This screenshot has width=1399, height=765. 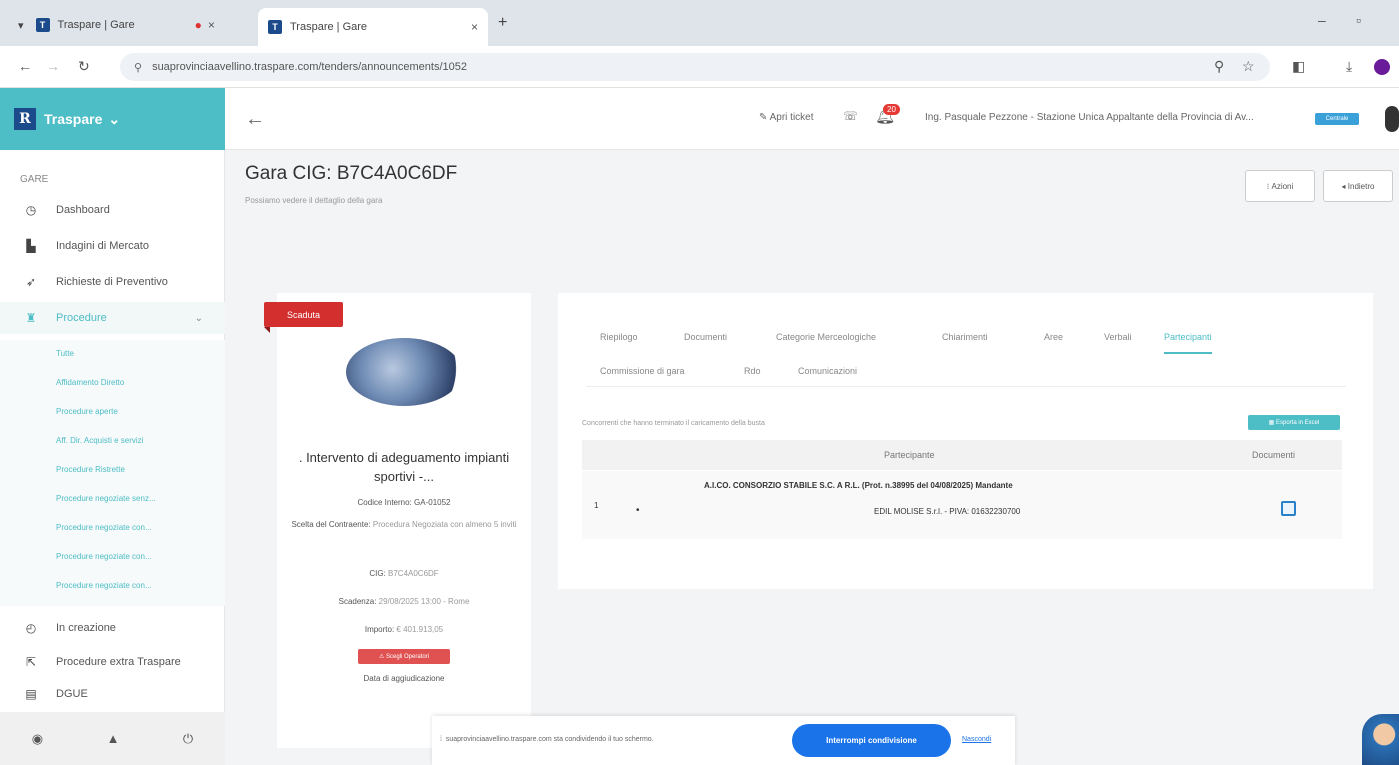 I want to click on open-ticket-link: ✎ Apri ticket, so click(x=786, y=117).